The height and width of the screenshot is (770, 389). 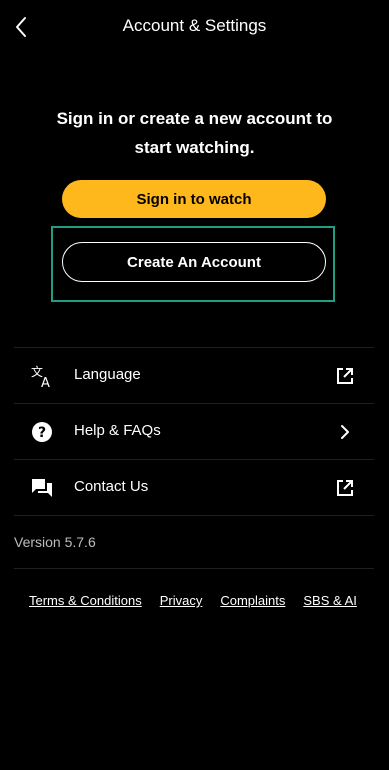 What do you see at coordinates (117, 430) in the screenshot?
I see `menu-item-label: Help & FAQs` at bounding box center [117, 430].